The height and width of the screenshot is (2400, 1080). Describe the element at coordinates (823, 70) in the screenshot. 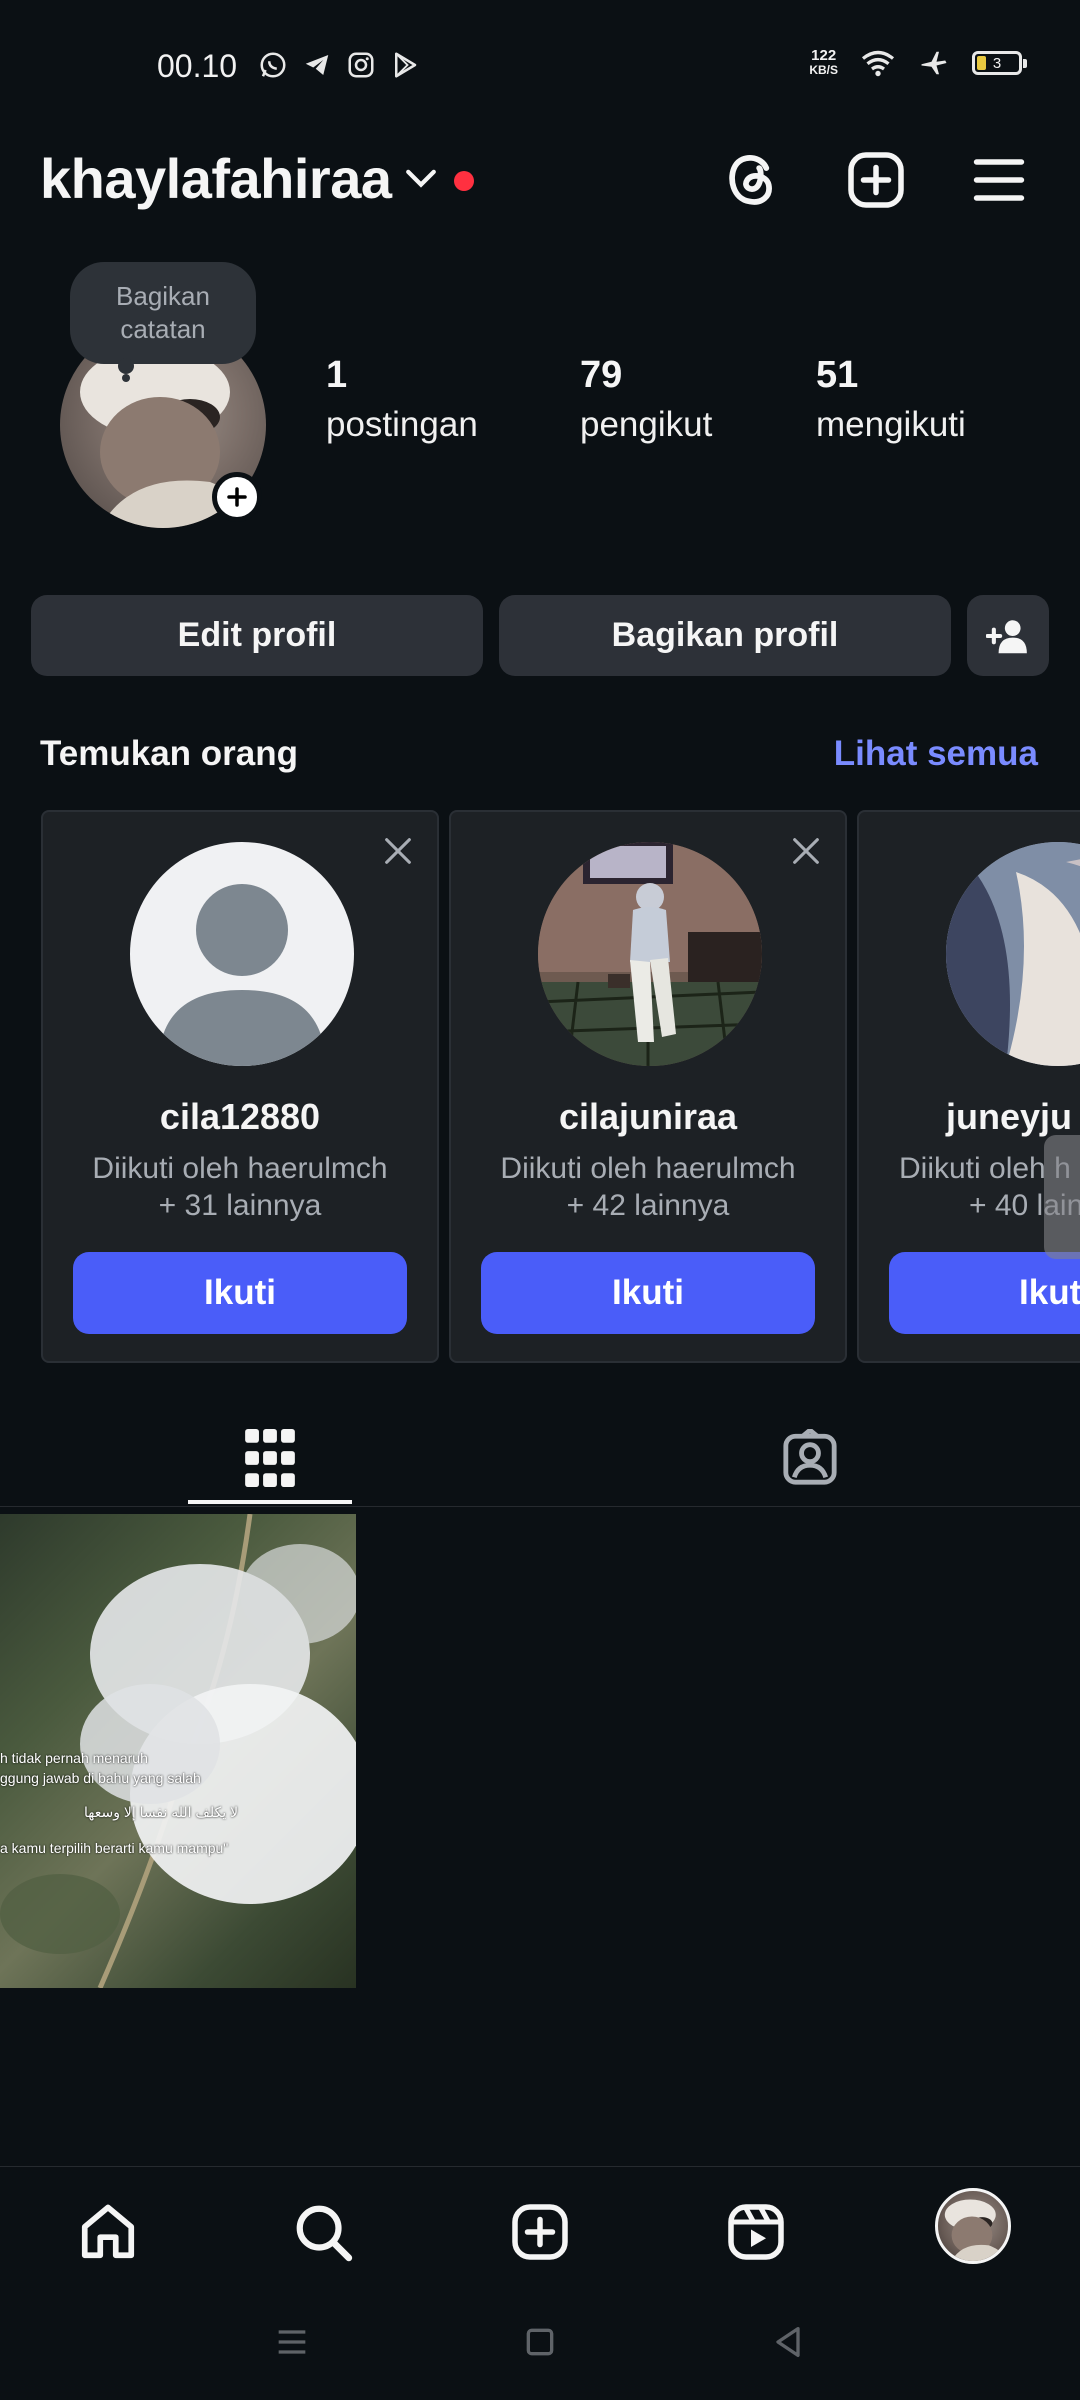

I see `network-speed-unit: KB/S` at that location.